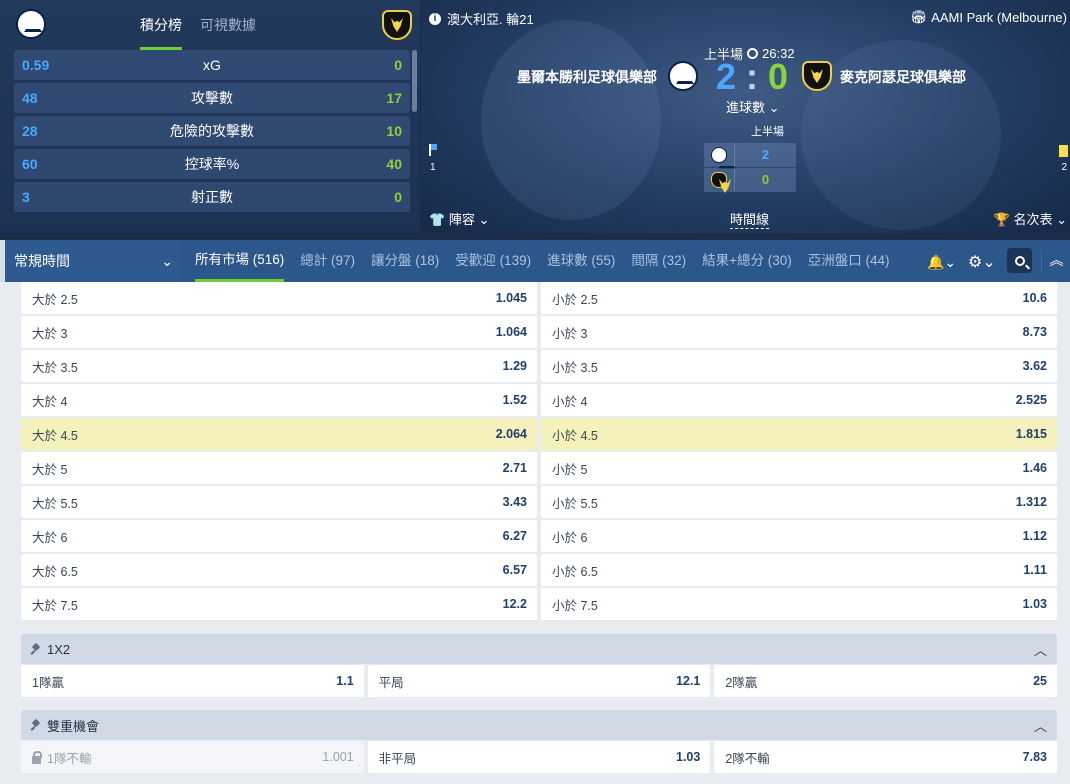 The height and width of the screenshot is (784, 1070). What do you see at coordinates (511, 298) in the screenshot?
I see `odds-value: 1.045` at bounding box center [511, 298].